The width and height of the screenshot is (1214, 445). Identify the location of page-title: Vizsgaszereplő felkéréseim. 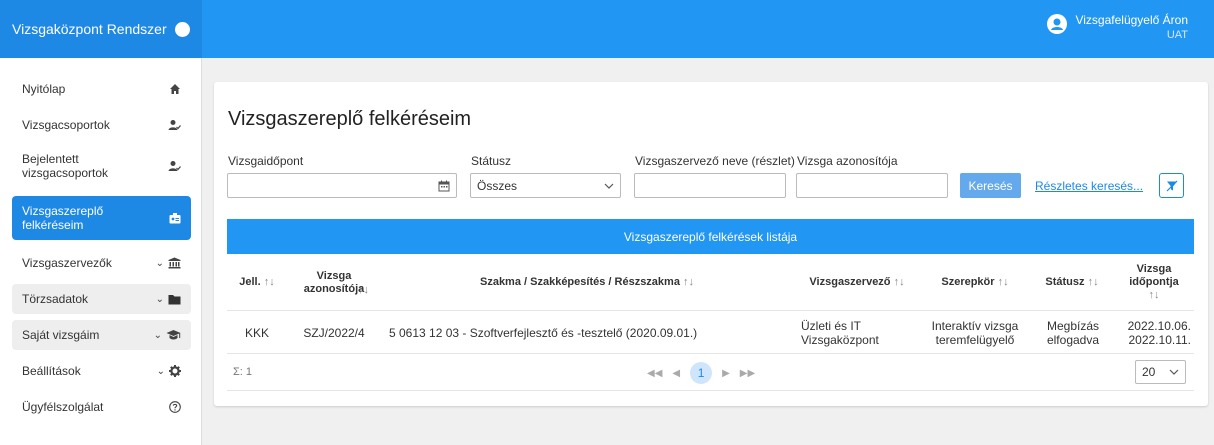
(350, 119).